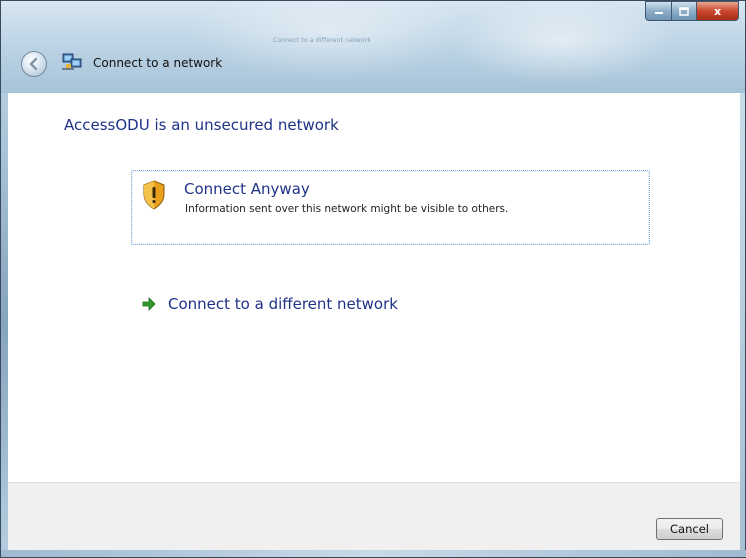  I want to click on back-button, so click(34, 64).